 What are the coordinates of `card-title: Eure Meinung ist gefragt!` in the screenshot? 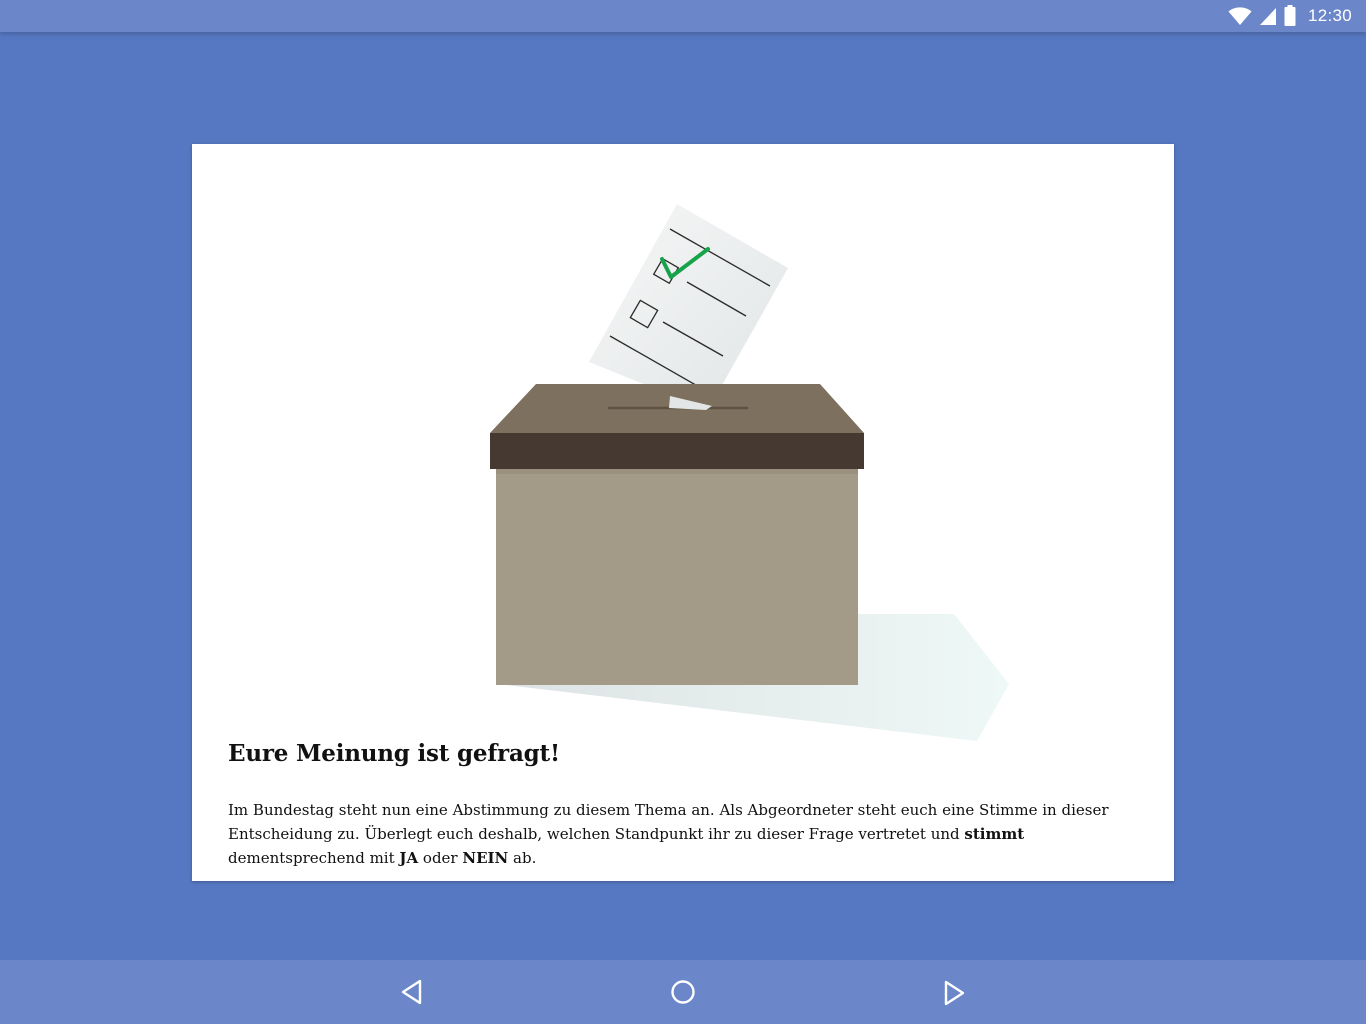 It's located at (394, 753).